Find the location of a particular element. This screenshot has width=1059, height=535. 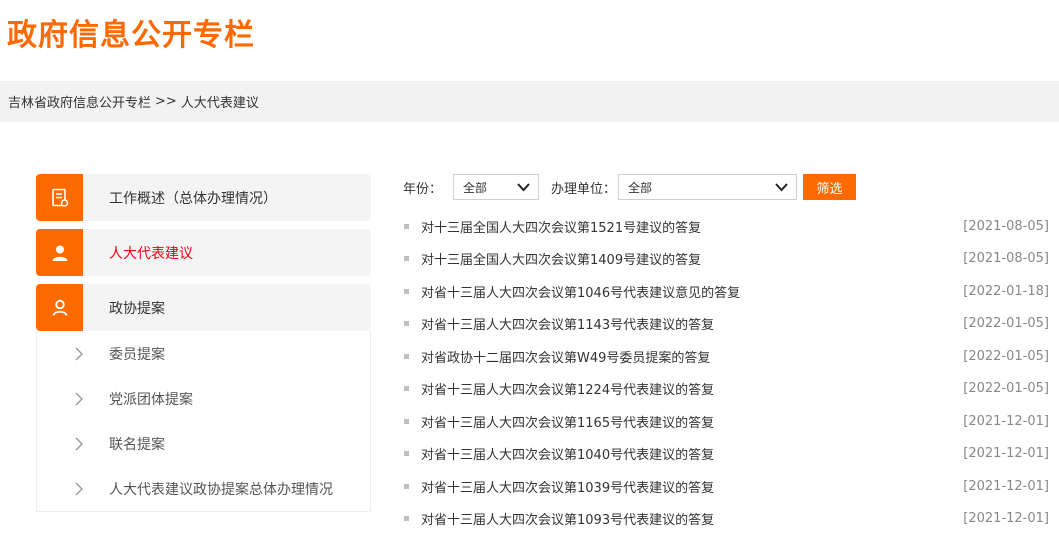

list-item-title-link: 对省十三届人大四次会议第1165号代表建议的答复 is located at coordinates (567, 421).